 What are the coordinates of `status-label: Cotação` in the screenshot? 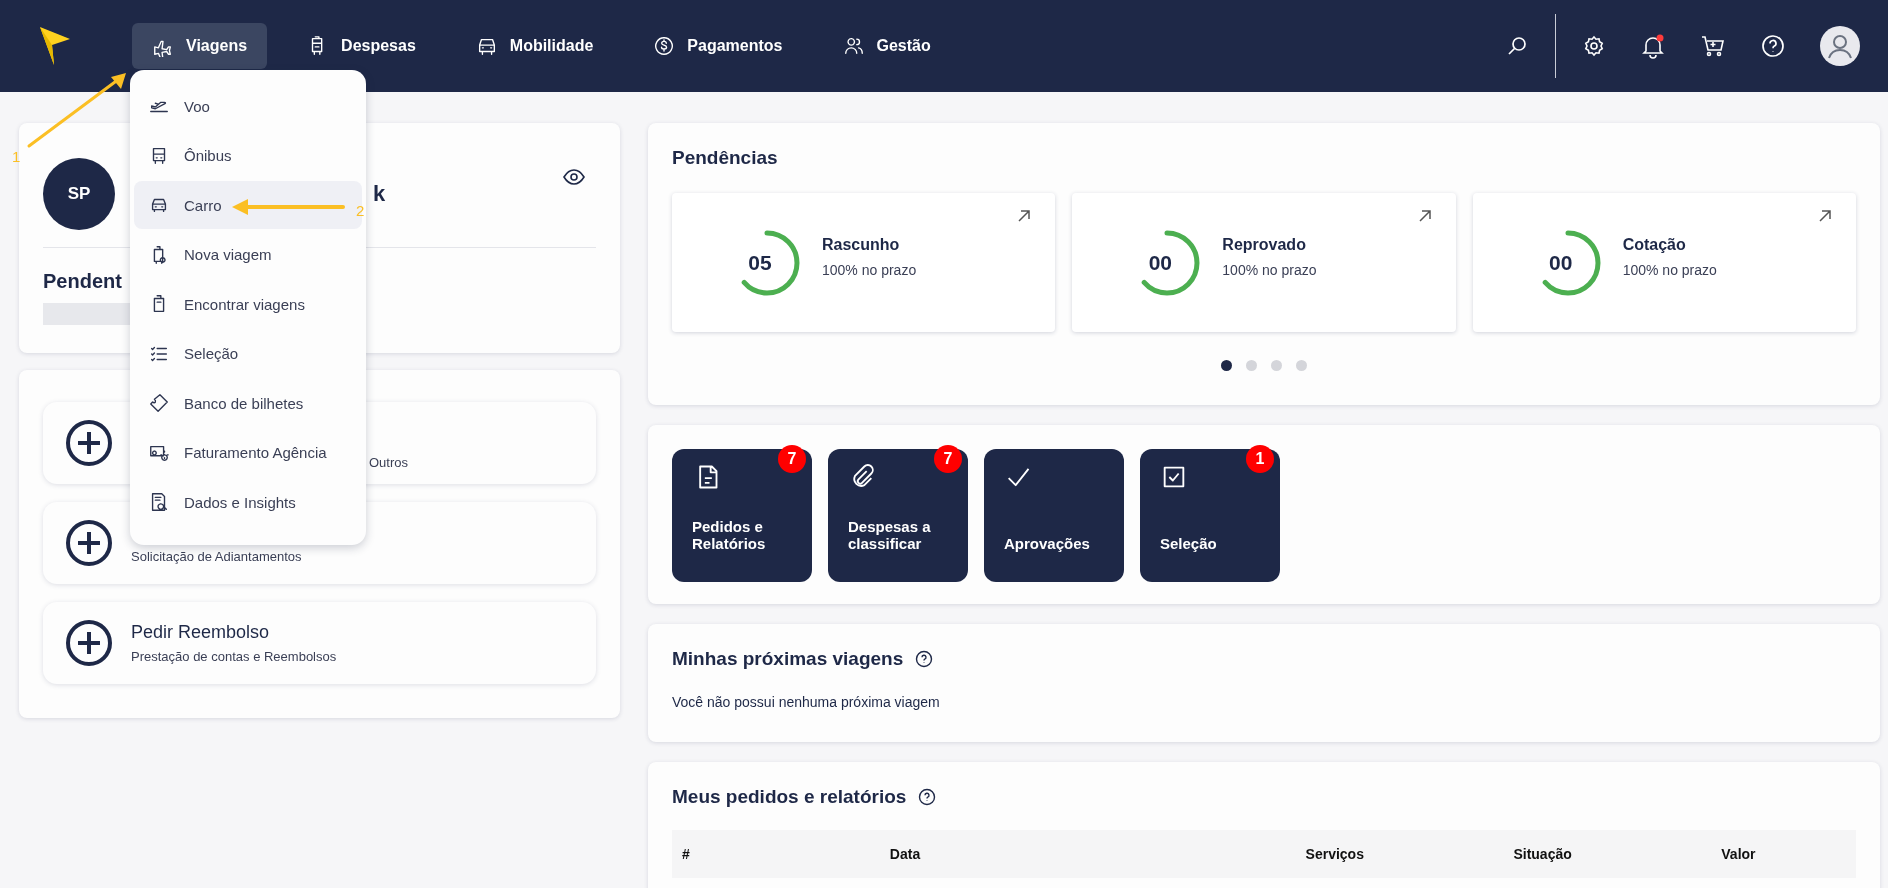 It's located at (1654, 244).